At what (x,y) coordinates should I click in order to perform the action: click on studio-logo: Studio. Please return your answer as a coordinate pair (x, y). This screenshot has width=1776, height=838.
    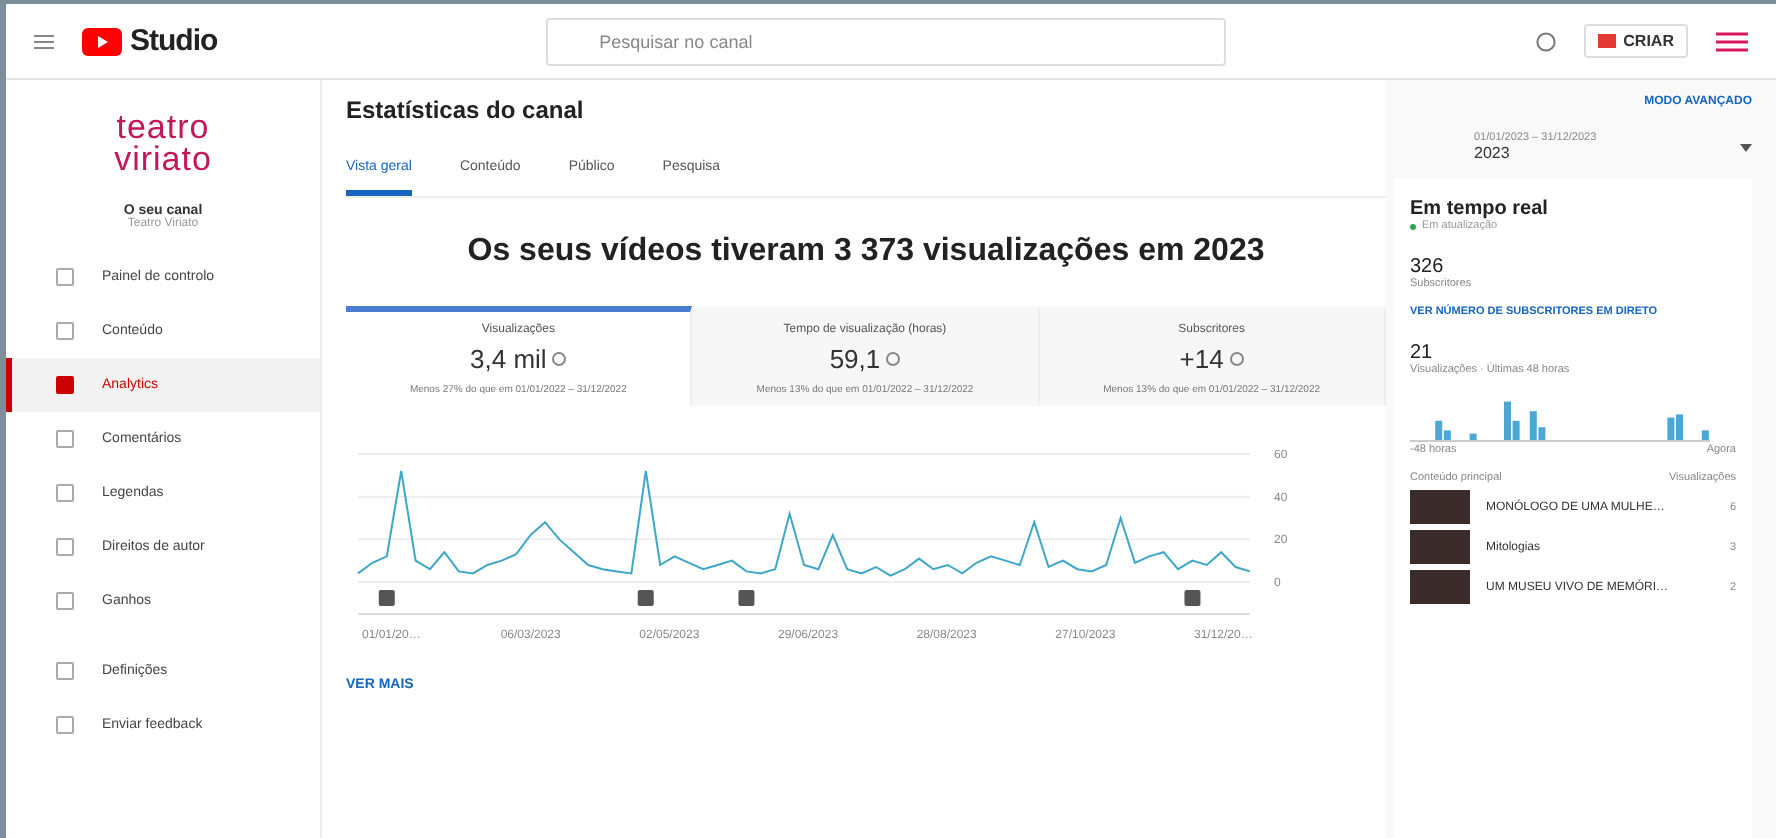
    Looking at the image, I should click on (174, 41).